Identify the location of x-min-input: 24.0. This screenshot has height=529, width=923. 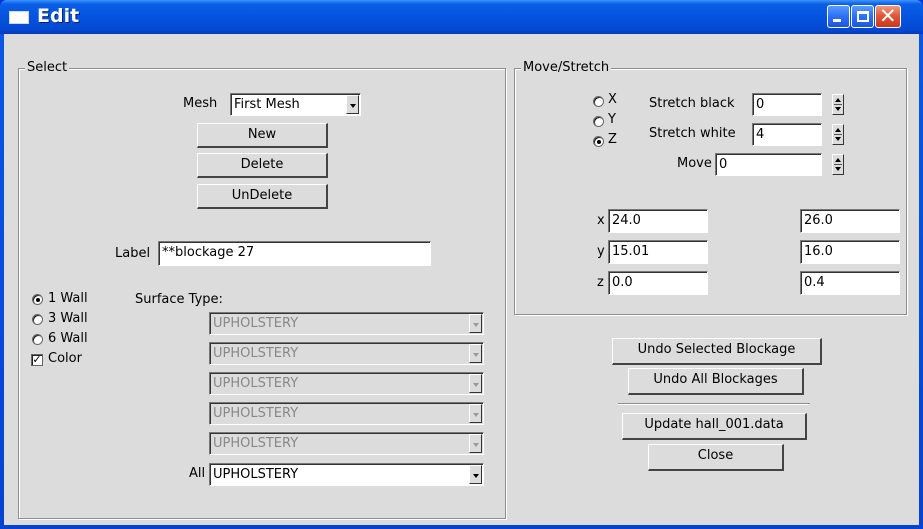
(658, 221).